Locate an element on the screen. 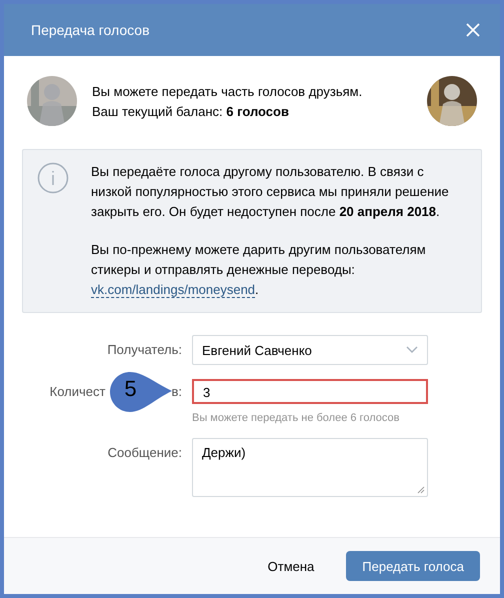  count-field: 3 is located at coordinates (310, 391).